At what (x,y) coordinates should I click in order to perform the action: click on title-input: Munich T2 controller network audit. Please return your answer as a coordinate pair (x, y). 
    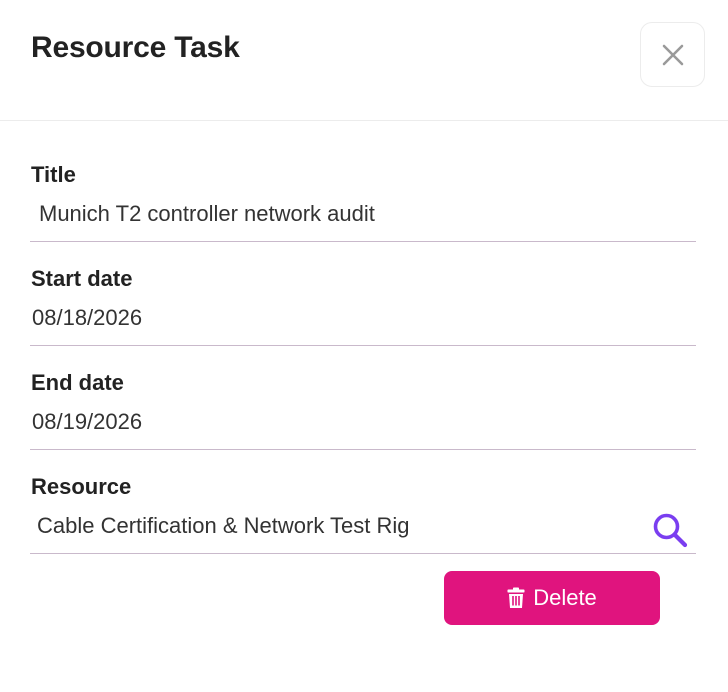
    Looking at the image, I should click on (363, 214).